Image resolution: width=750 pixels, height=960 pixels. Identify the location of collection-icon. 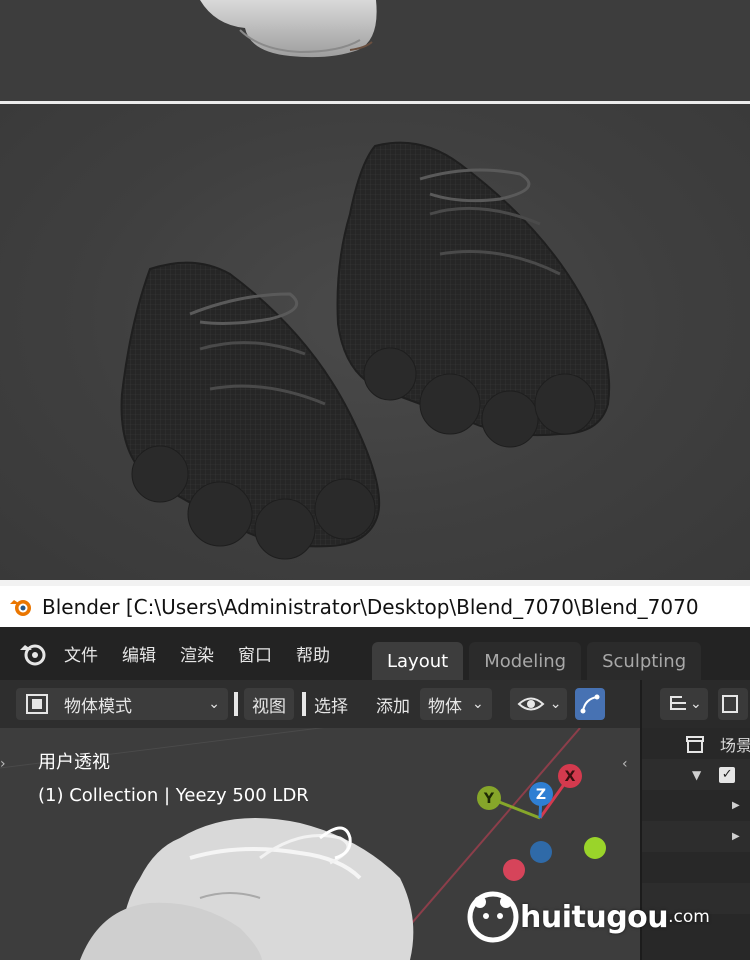
(729, 704).